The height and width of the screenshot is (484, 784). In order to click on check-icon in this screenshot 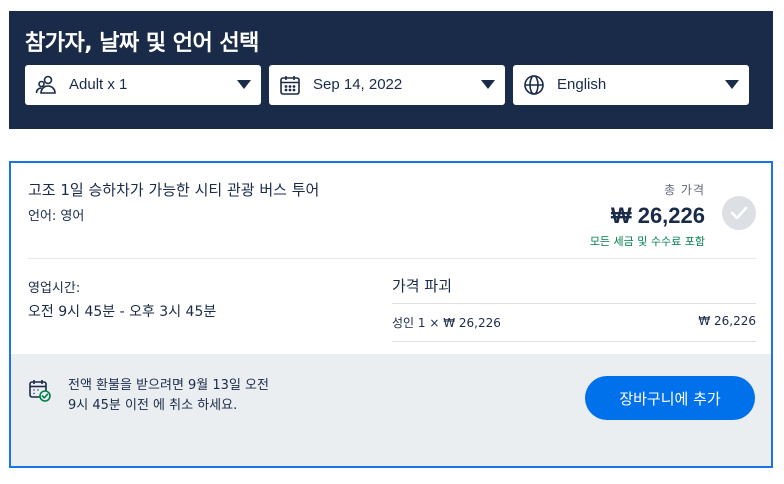, I will do `click(739, 213)`.